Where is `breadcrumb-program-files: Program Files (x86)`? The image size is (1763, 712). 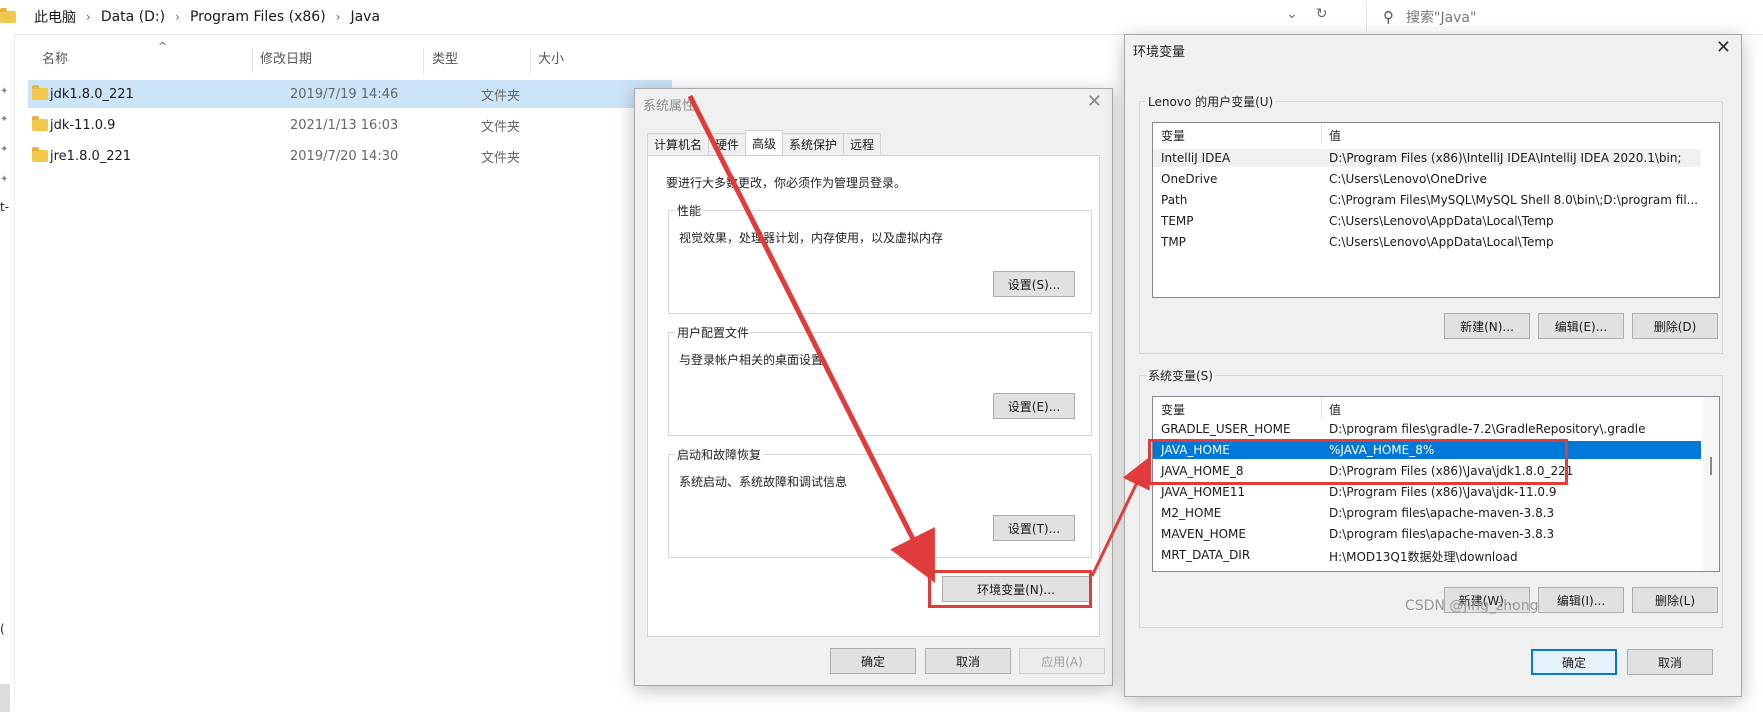
breadcrumb-program-files: Program Files (x86) is located at coordinates (258, 17).